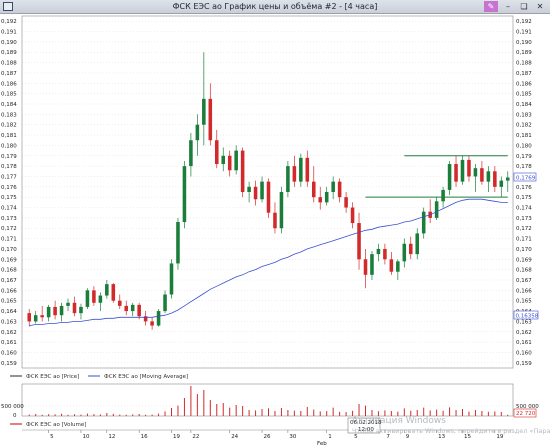 This screenshot has height=448, width=550. Describe the element at coordinates (267, 400) in the screenshot. I see `volume-pane` at that location.